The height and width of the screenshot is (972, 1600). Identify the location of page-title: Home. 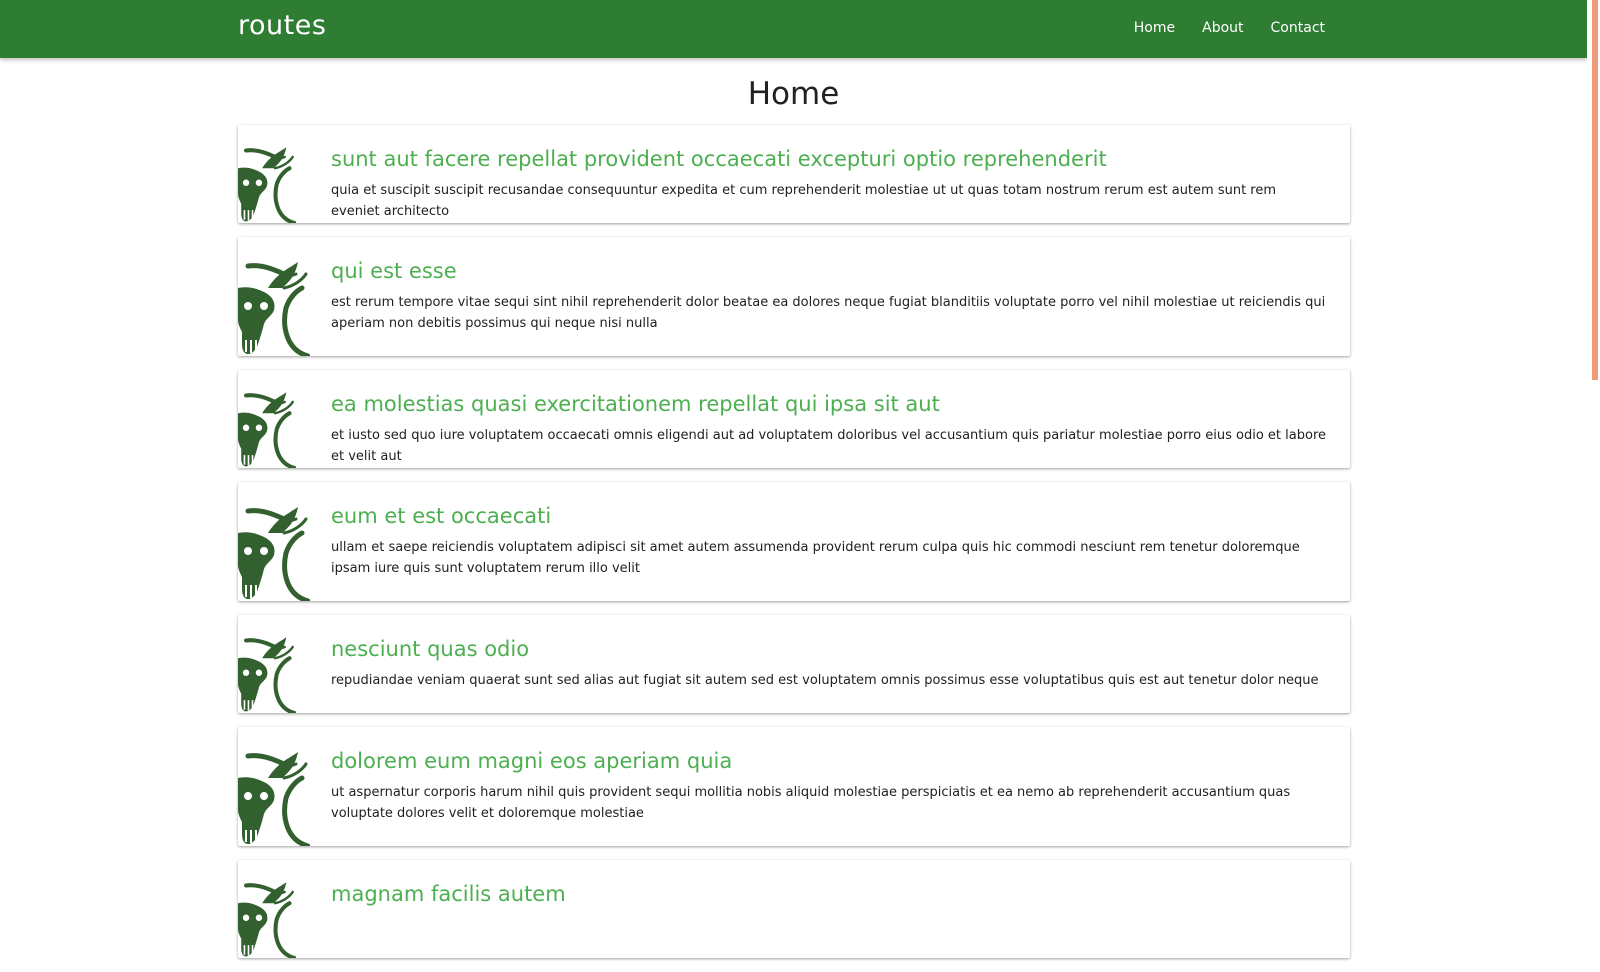
(793, 94).